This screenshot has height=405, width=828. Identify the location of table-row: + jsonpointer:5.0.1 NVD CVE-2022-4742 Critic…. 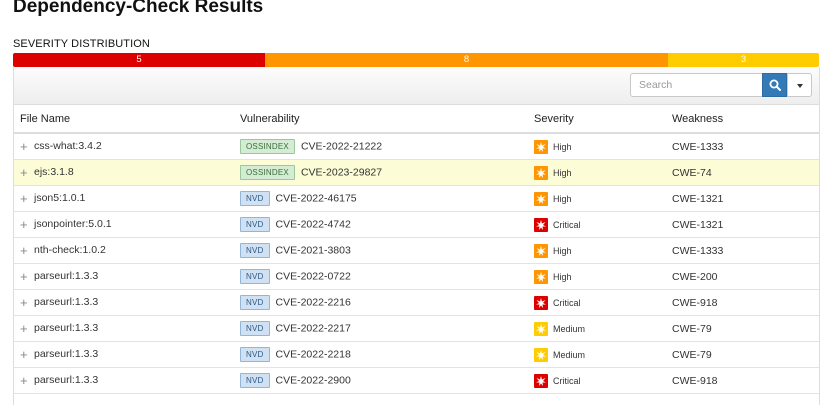
(416, 224).